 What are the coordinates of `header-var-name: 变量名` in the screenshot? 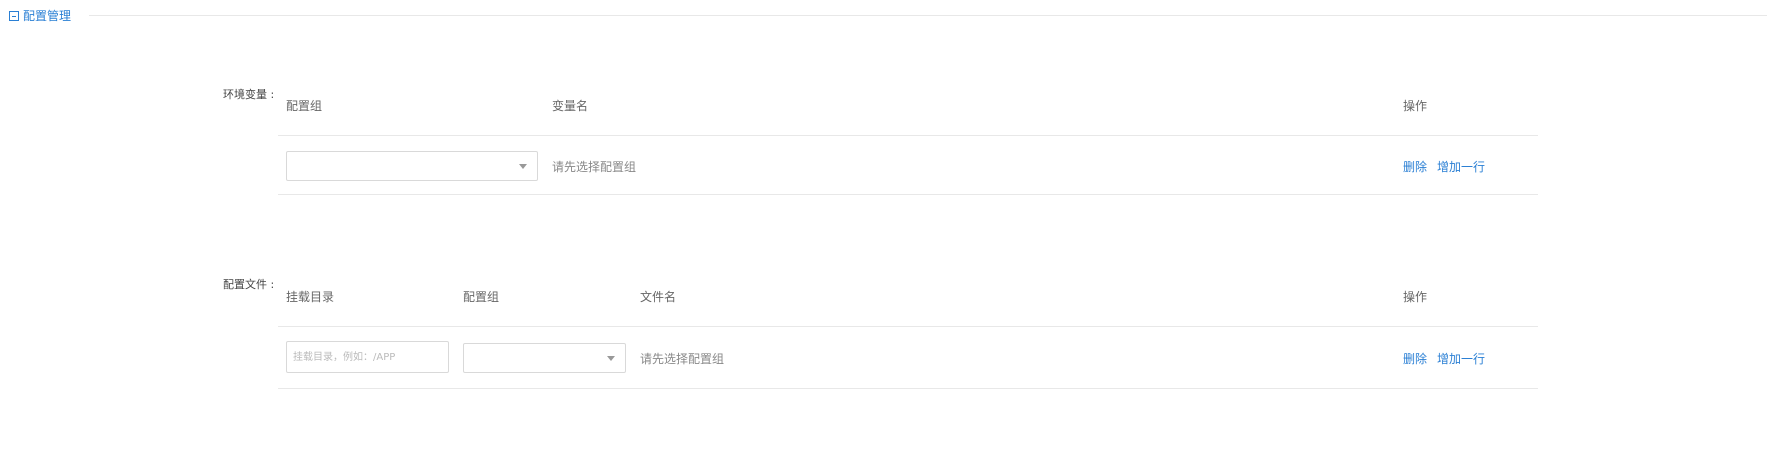 It's located at (570, 106).